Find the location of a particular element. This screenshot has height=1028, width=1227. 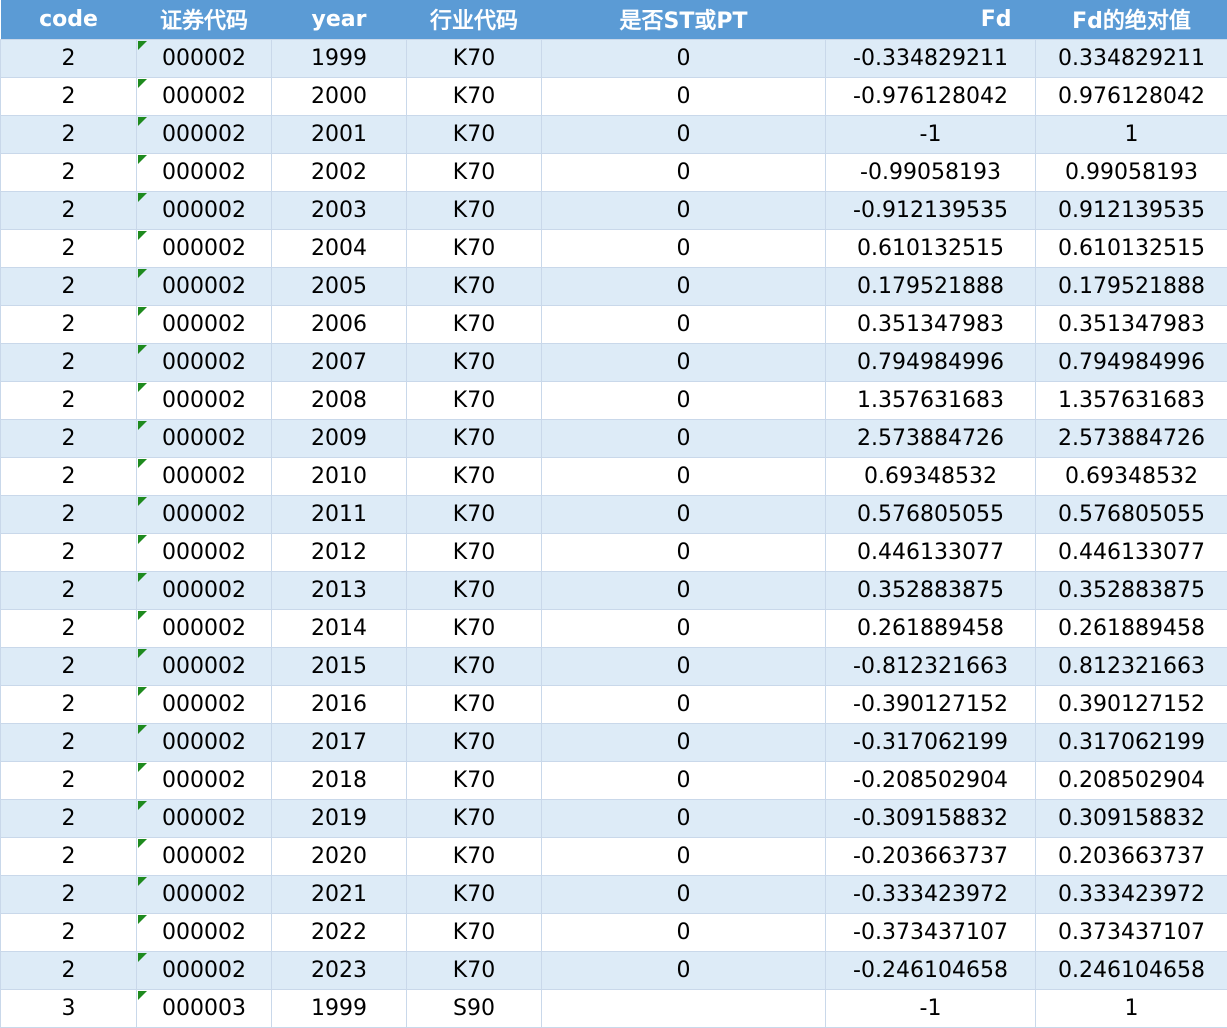

cell-fd: 0.446133077 is located at coordinates (931, 552).